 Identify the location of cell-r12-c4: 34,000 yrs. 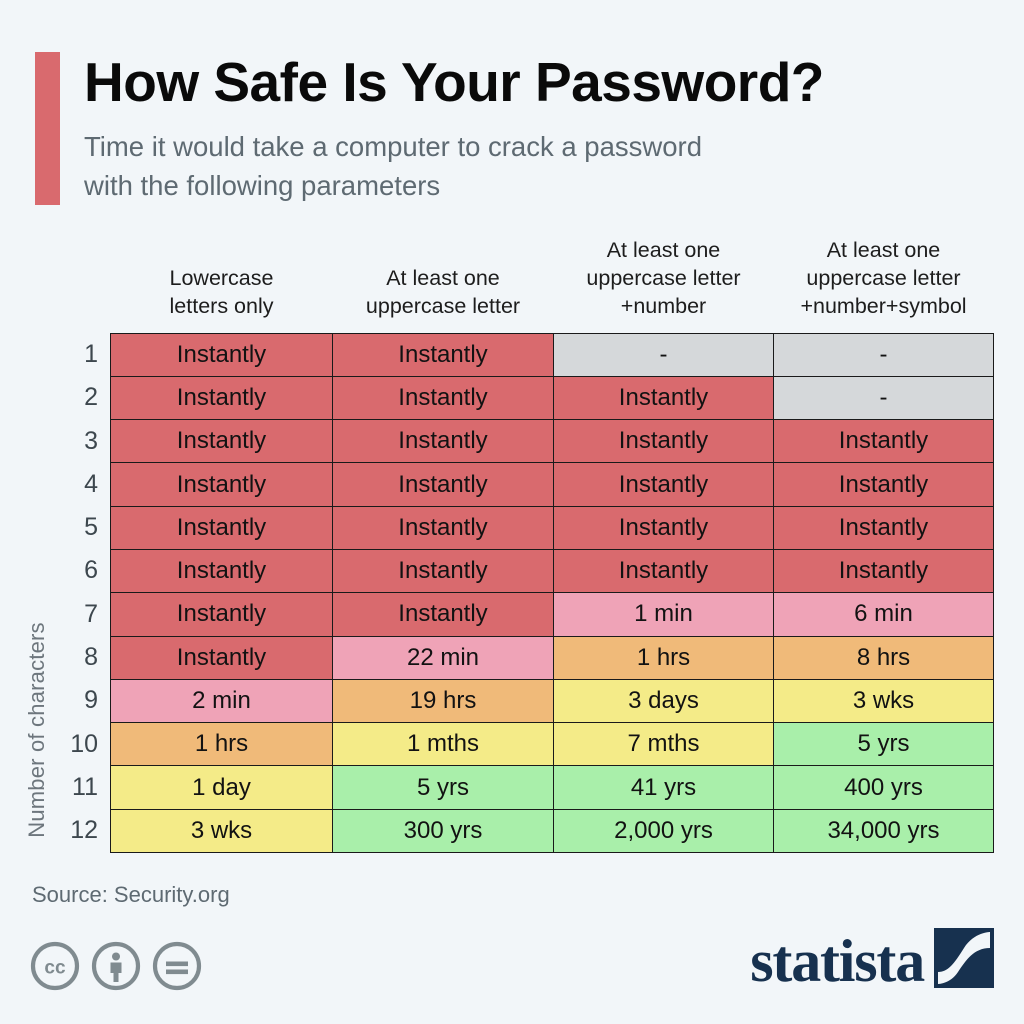
(883, 831).